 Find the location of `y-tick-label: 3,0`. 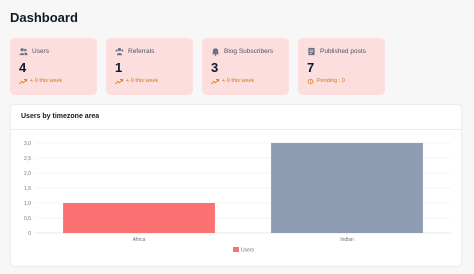

y-tick-label: 3,0 is located at coordinates (27, 144).